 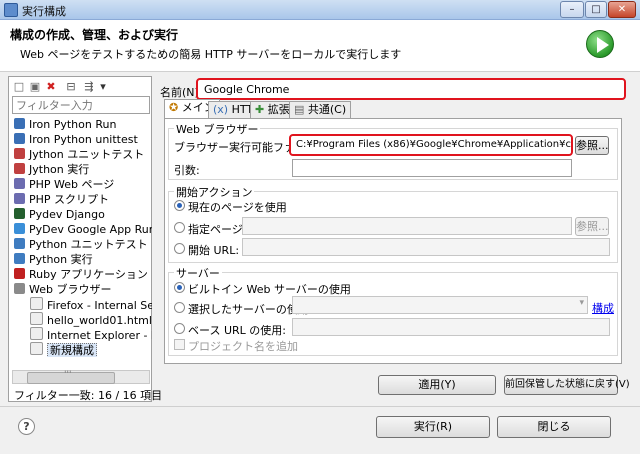 I want to click on tree-item-label: Iron Python unittest, so click(x=83, y=139).